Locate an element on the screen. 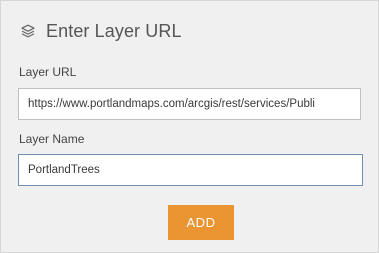  panel-header: Enter Layer URL is located at coordinates (100, 31).